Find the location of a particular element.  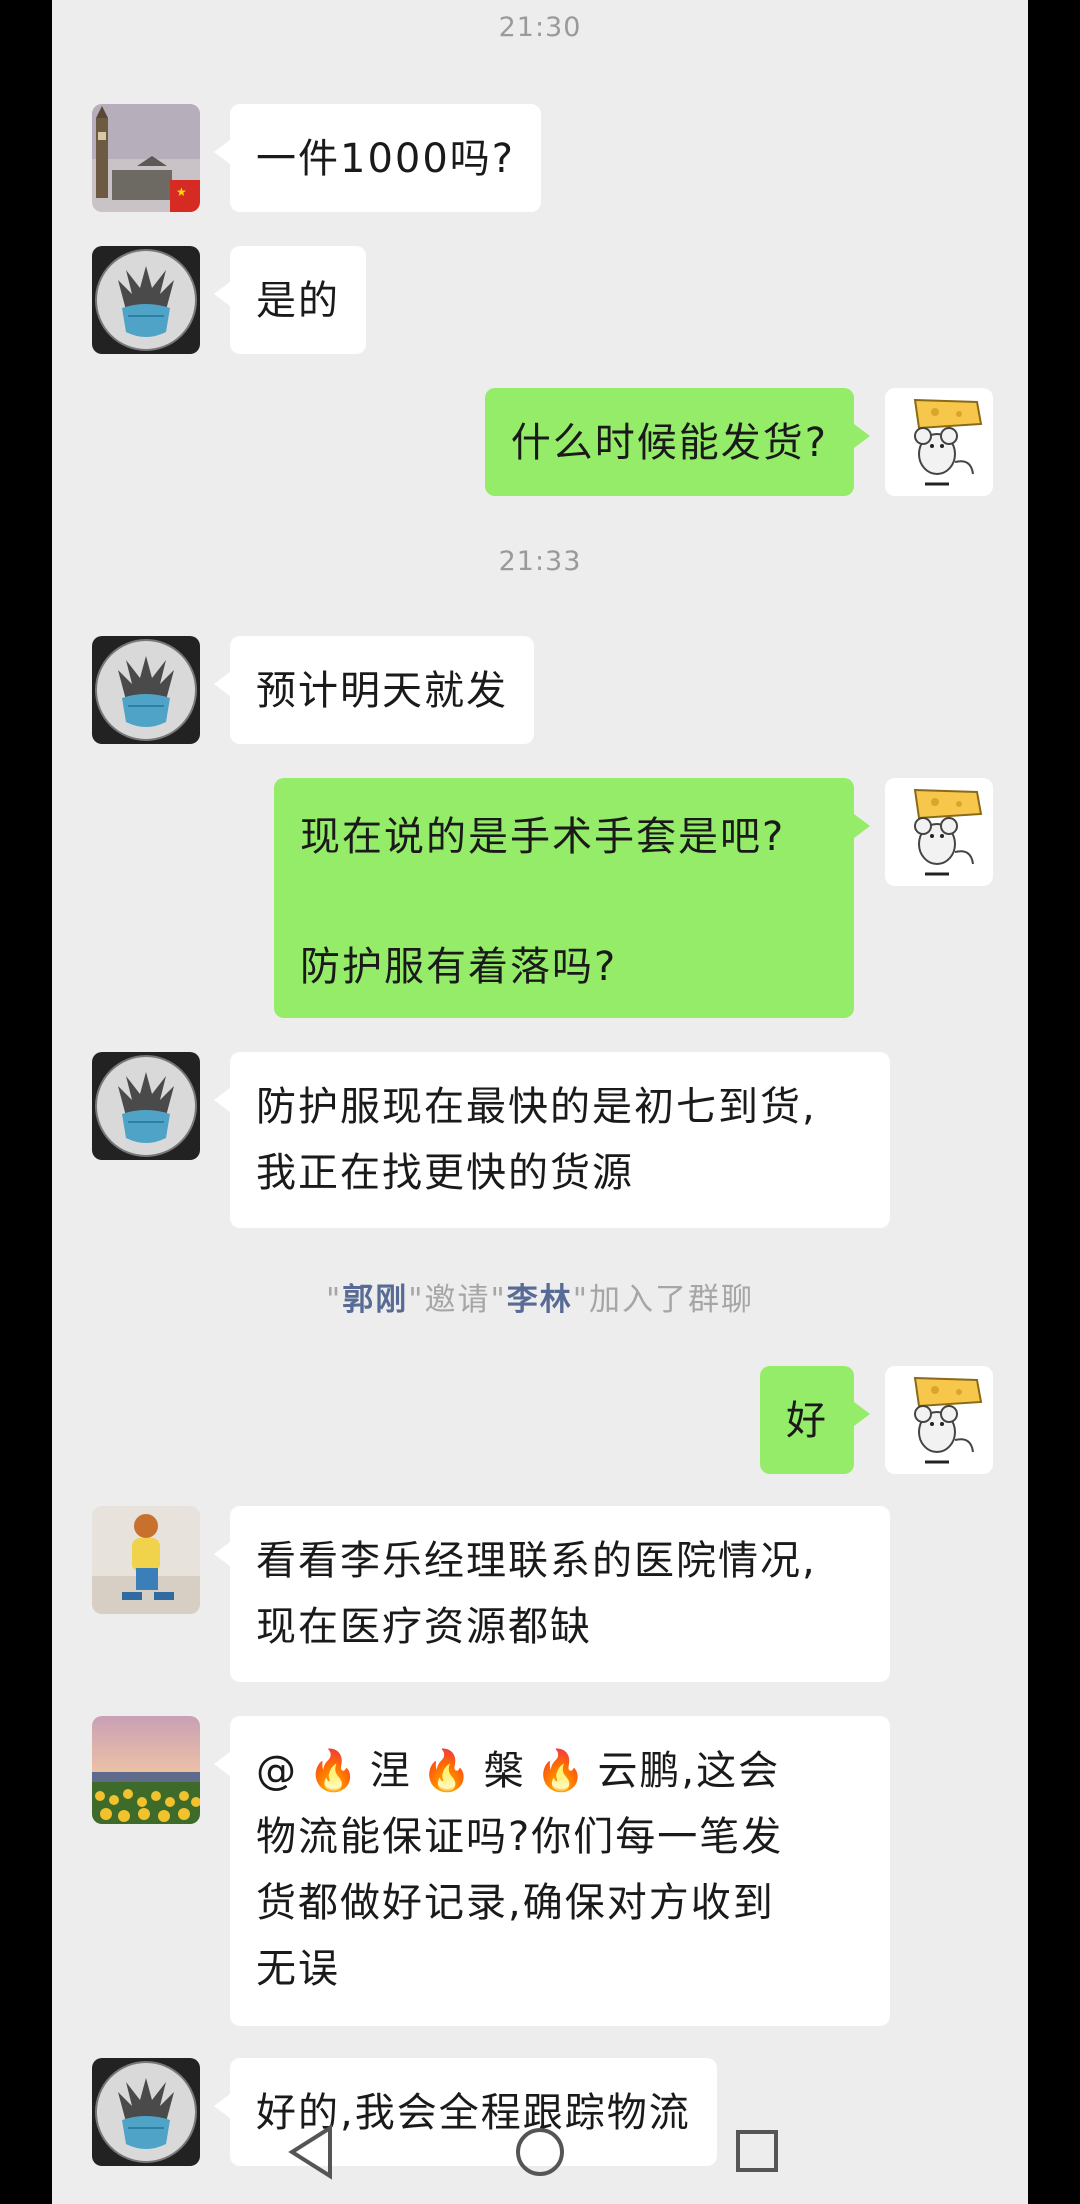

message-bubble: 一件1000吗? is located at coordinates (377, 158).